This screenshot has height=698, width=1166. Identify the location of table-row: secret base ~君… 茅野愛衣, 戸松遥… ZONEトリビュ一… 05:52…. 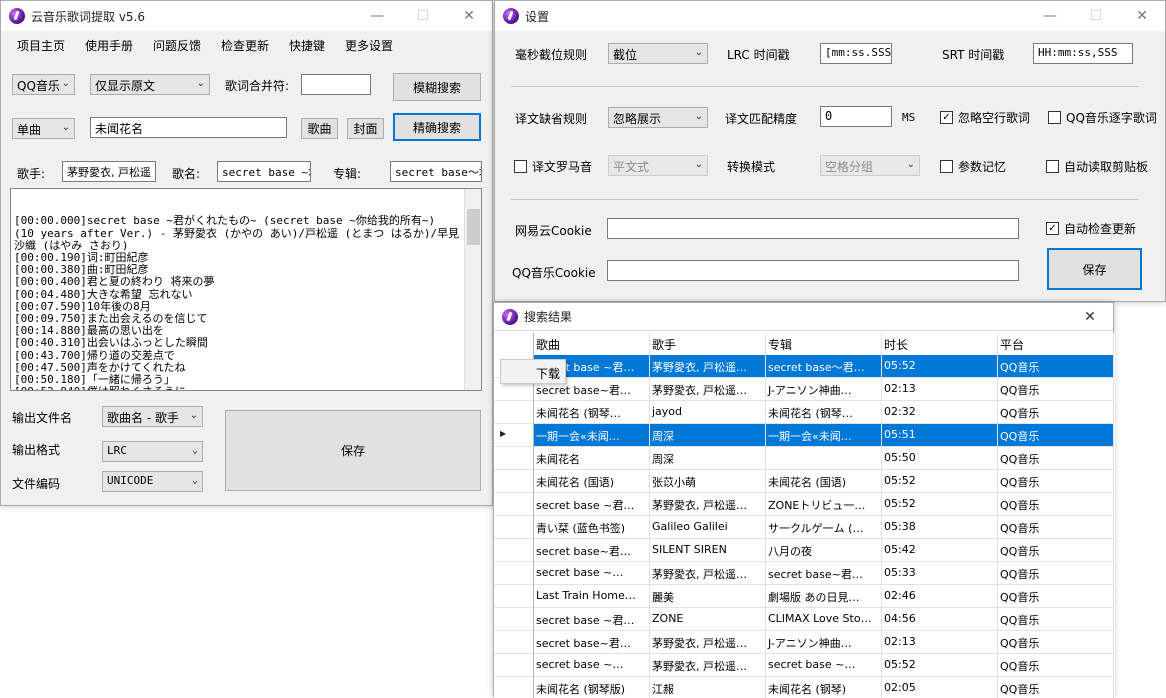
(804, 504).